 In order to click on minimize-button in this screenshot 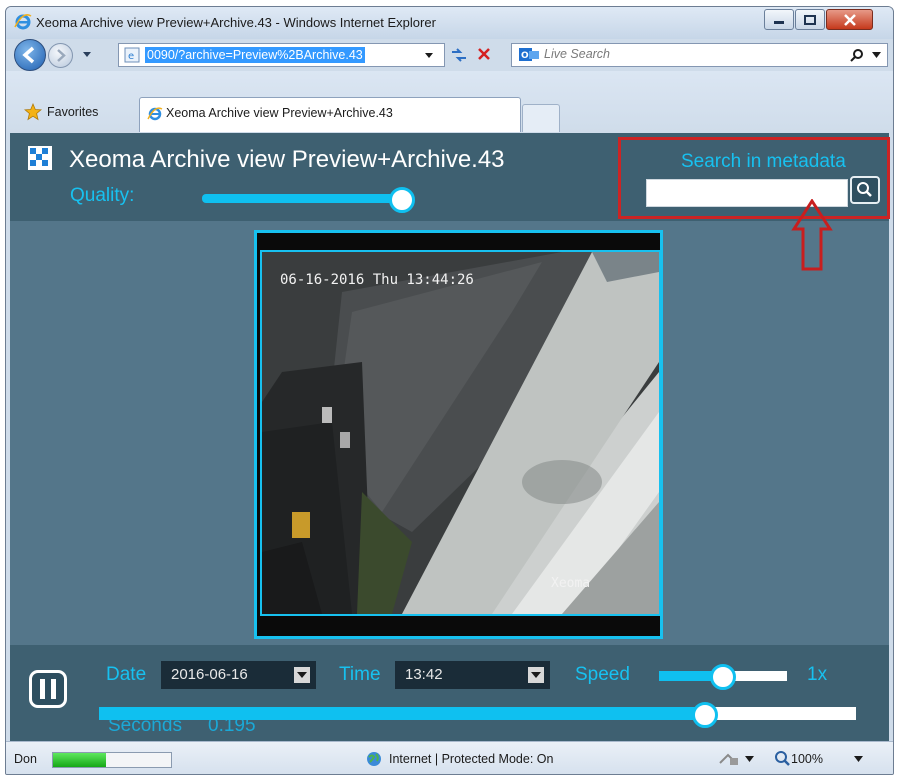, I will do `click(779, 19)`.